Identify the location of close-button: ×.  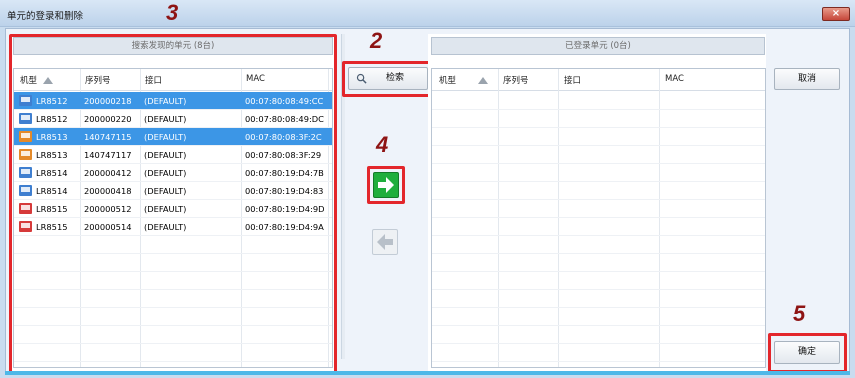
(836, 14).